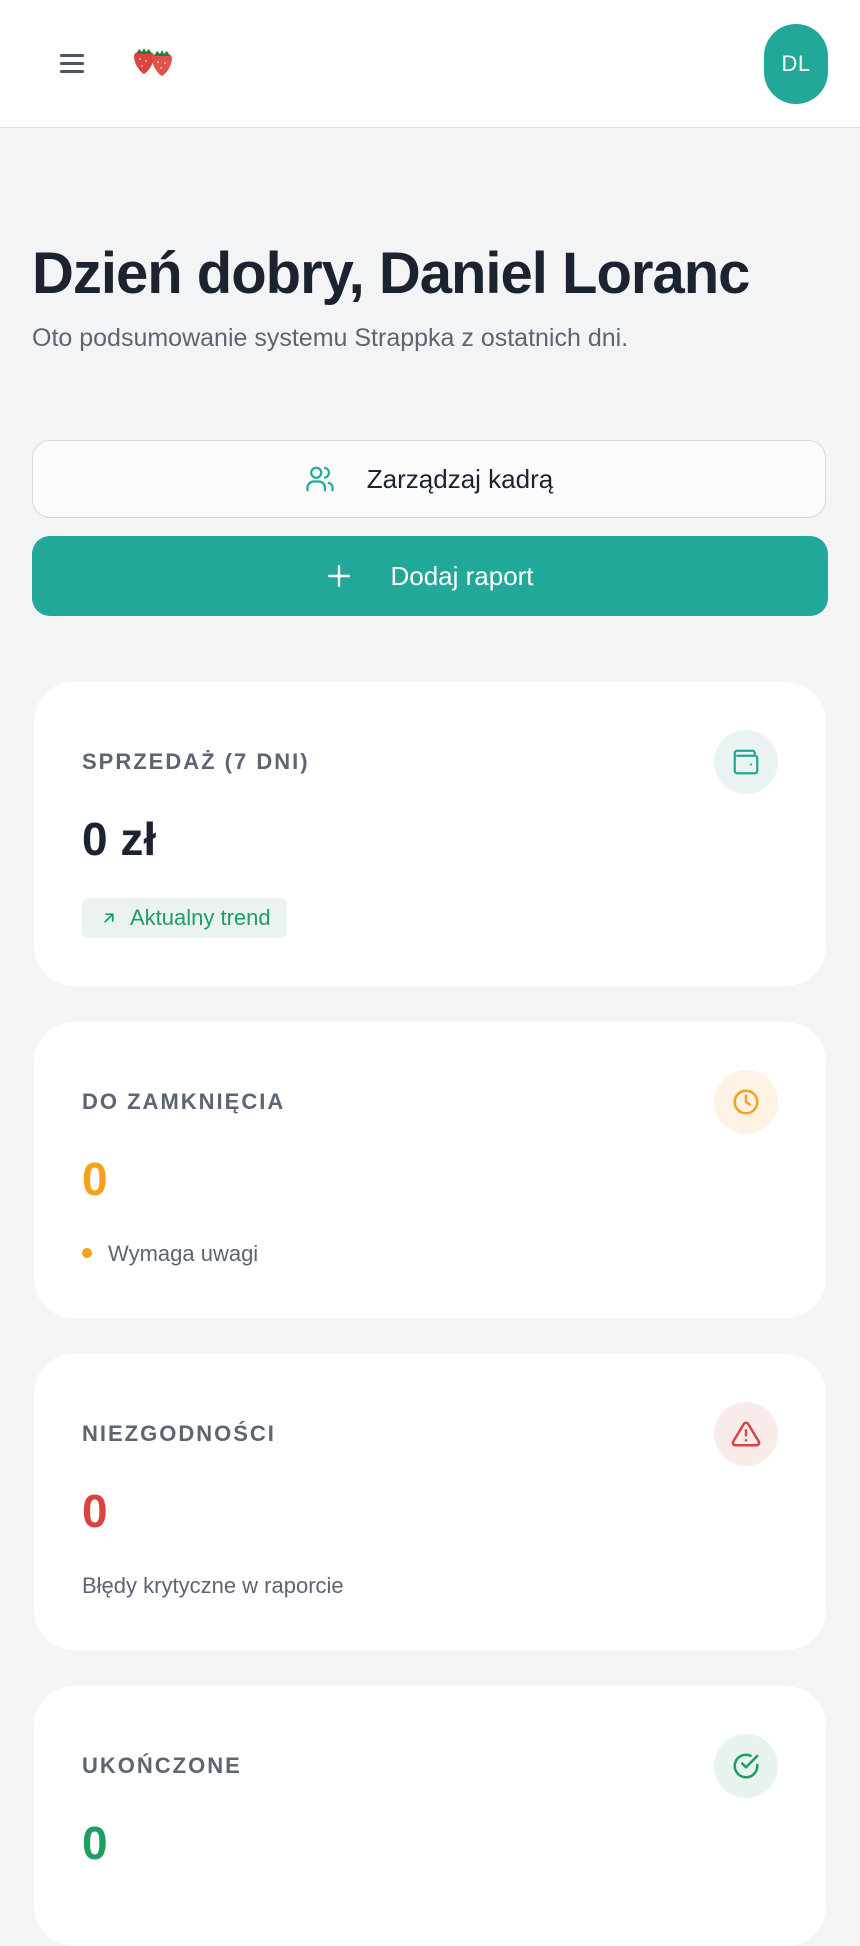 Image resolution: width=860 pixels, height=1946 pixels. I want to click on strawberry-right, so click(162, 63).